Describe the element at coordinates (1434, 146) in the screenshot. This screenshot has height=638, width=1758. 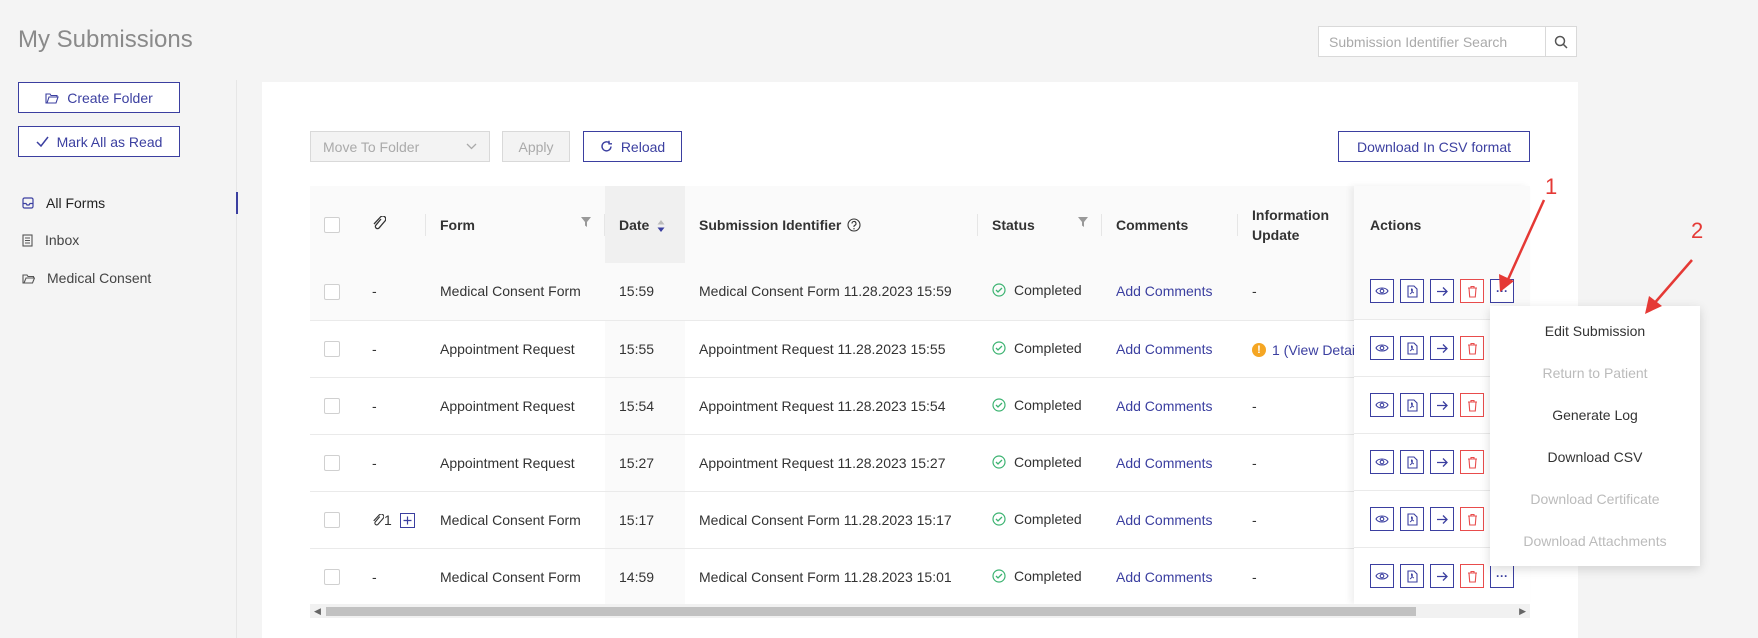
I see `download-csv-button: Download In CSV format` at that location.